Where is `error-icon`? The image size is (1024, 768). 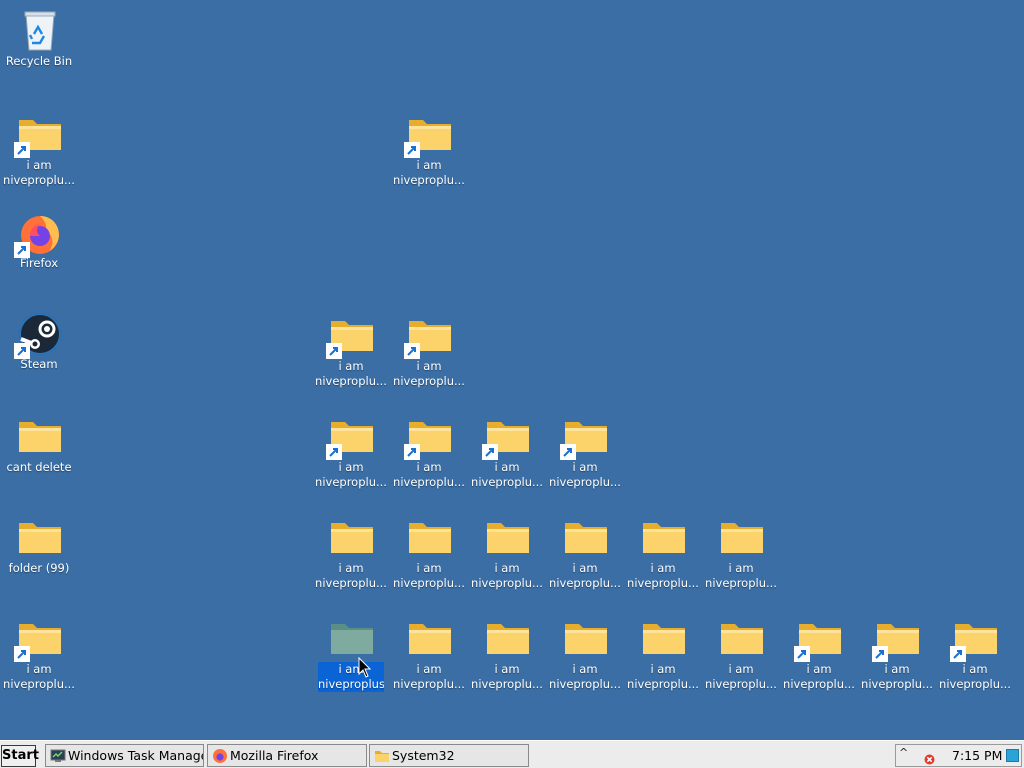
error-icon is located at coordinates (929, 759).